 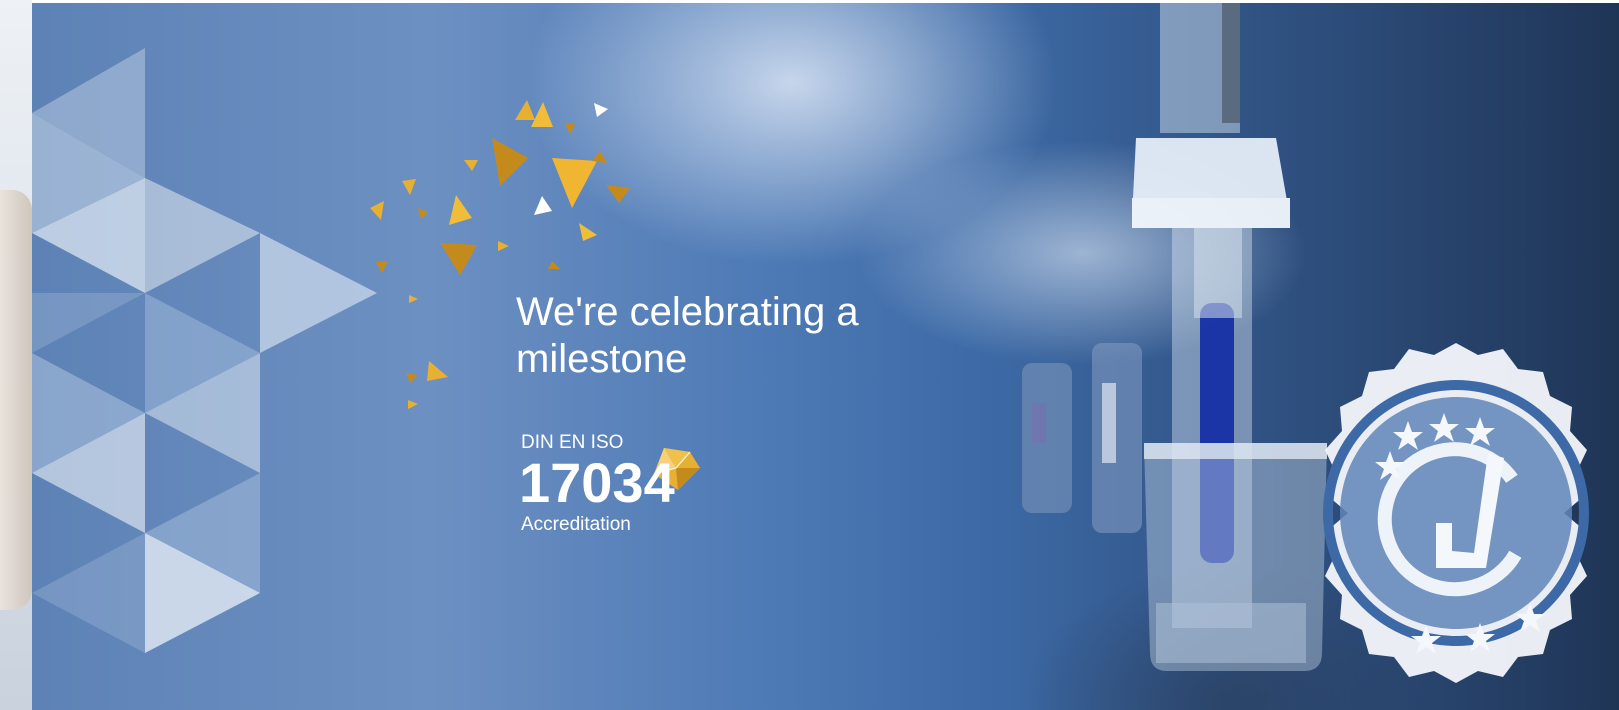 I want to click on headline: We're celebrating a milestone, so click(x=687, y=335).